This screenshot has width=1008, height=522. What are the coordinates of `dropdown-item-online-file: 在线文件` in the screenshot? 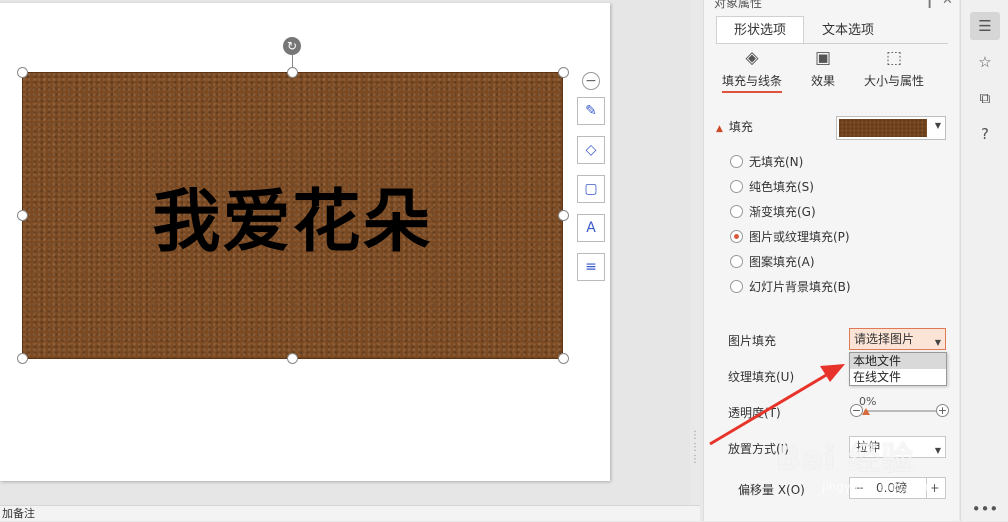 It's located at (898, 377).